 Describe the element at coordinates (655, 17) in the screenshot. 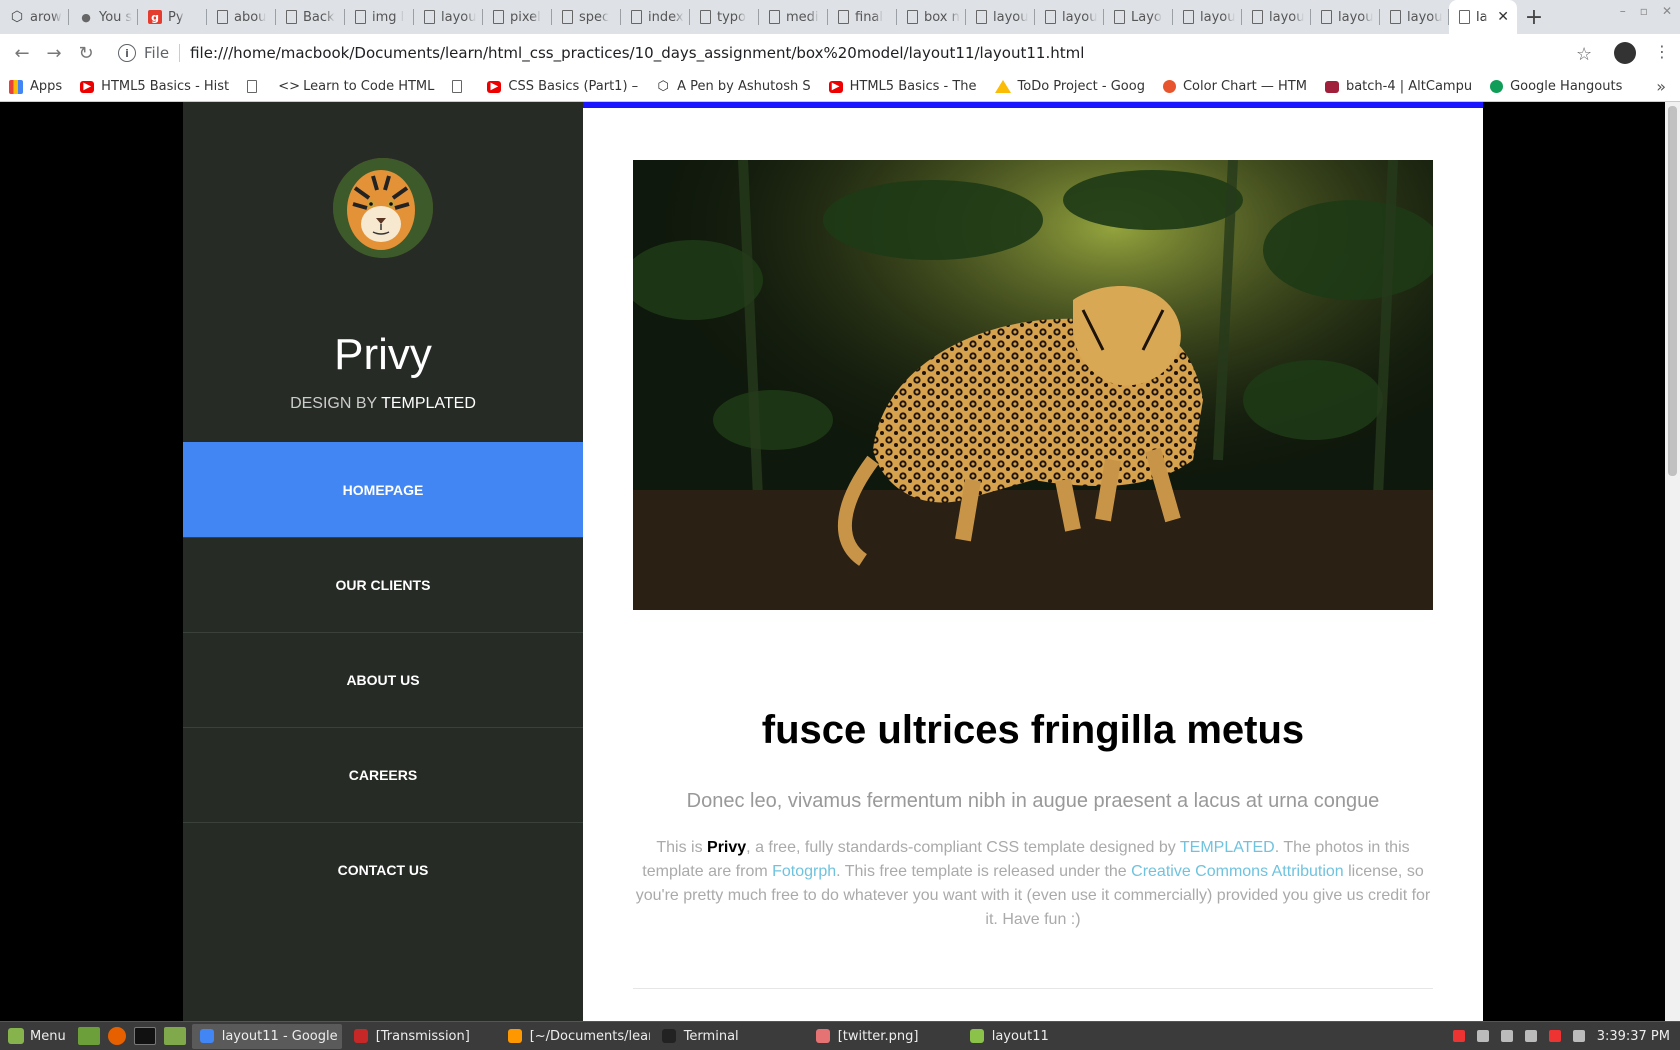

I see `tab: index` at that location.